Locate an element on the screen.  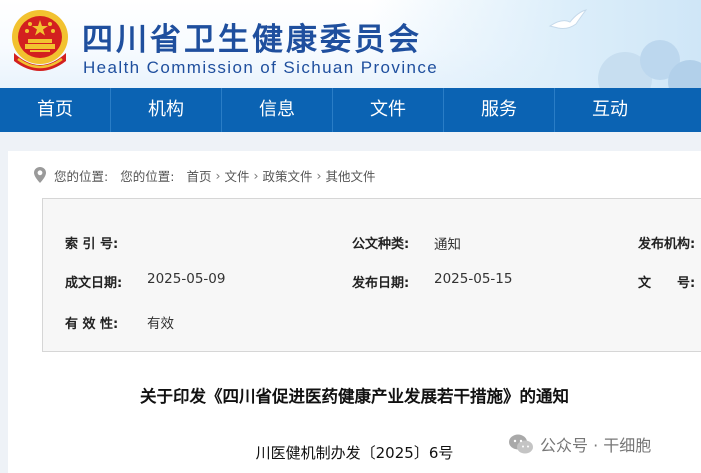
validity-label: 有 效 性: is located at coordinates (92, 324).